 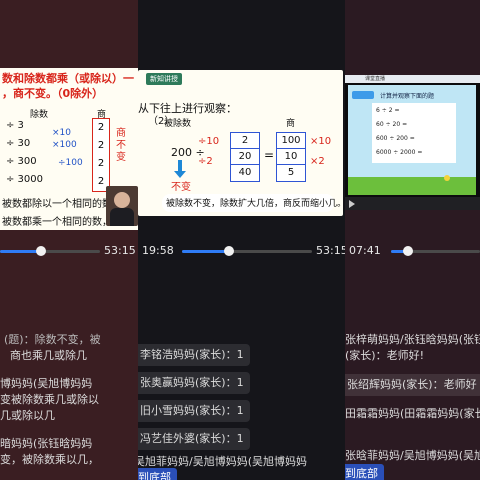 What do you see at coordinates (46, 383) in the screenshot?
I see `chat-message: 博妈妈(吴旭博妈妈` at bounding box center [46, 383].